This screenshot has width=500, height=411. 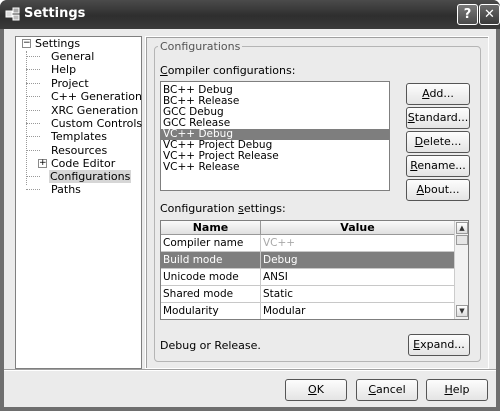 I want to click on tree-item-paths: Paths, so click(x=66, y=189).